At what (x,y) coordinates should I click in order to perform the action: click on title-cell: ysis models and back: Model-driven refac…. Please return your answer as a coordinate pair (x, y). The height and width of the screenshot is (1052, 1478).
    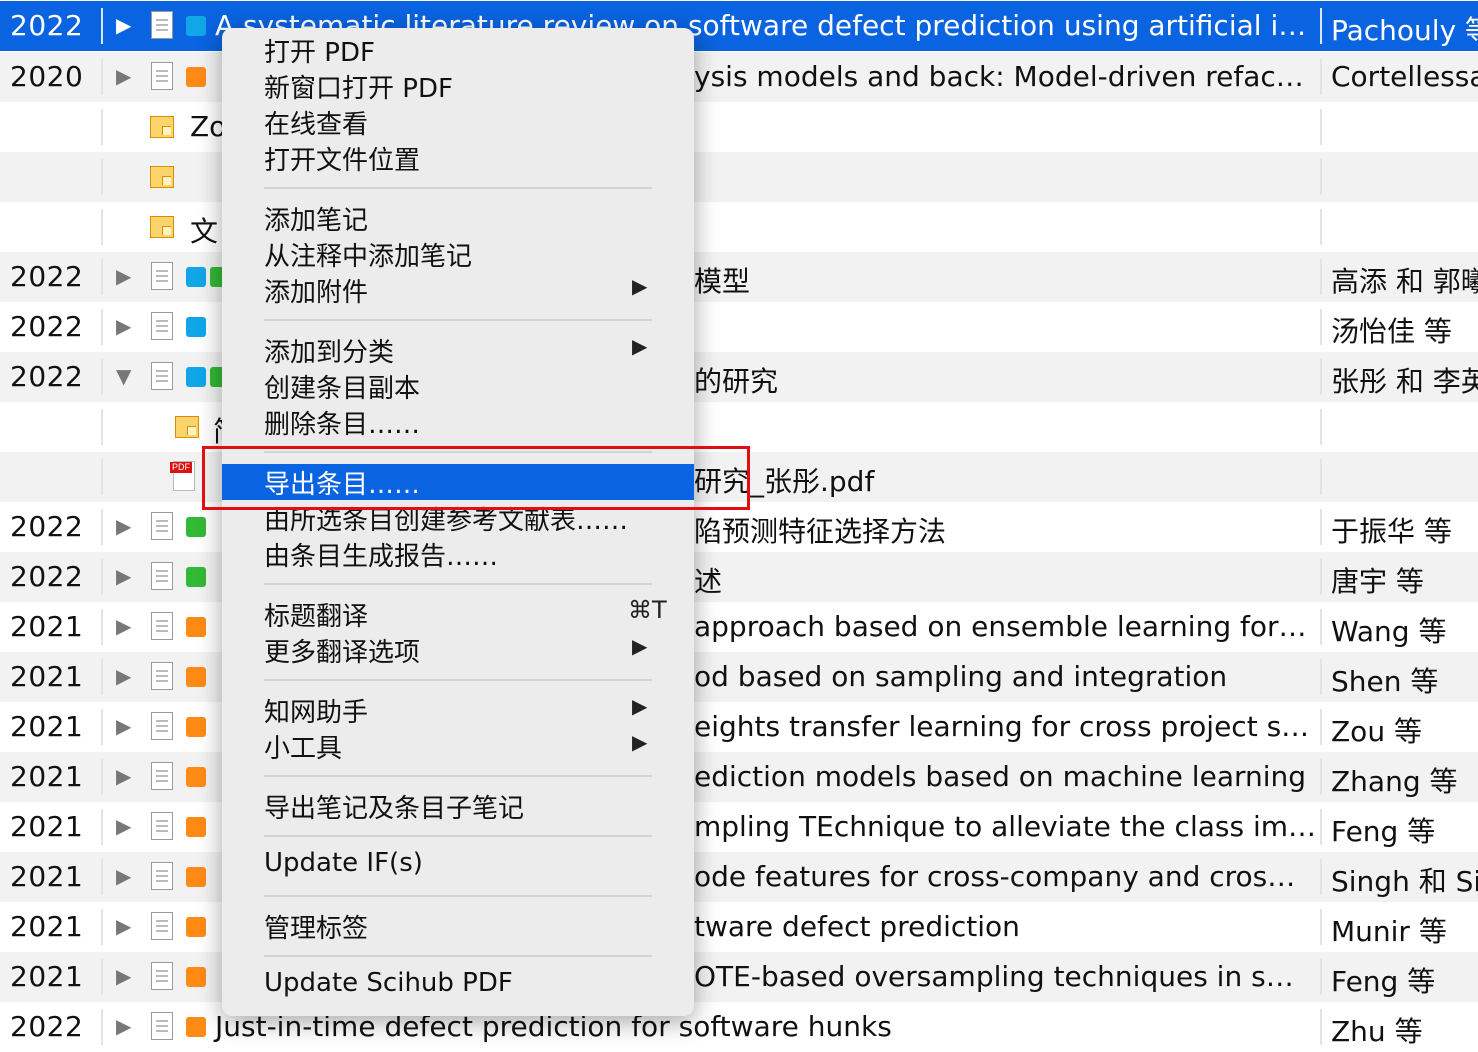
    Looking at the image, I should click on (999, 76).